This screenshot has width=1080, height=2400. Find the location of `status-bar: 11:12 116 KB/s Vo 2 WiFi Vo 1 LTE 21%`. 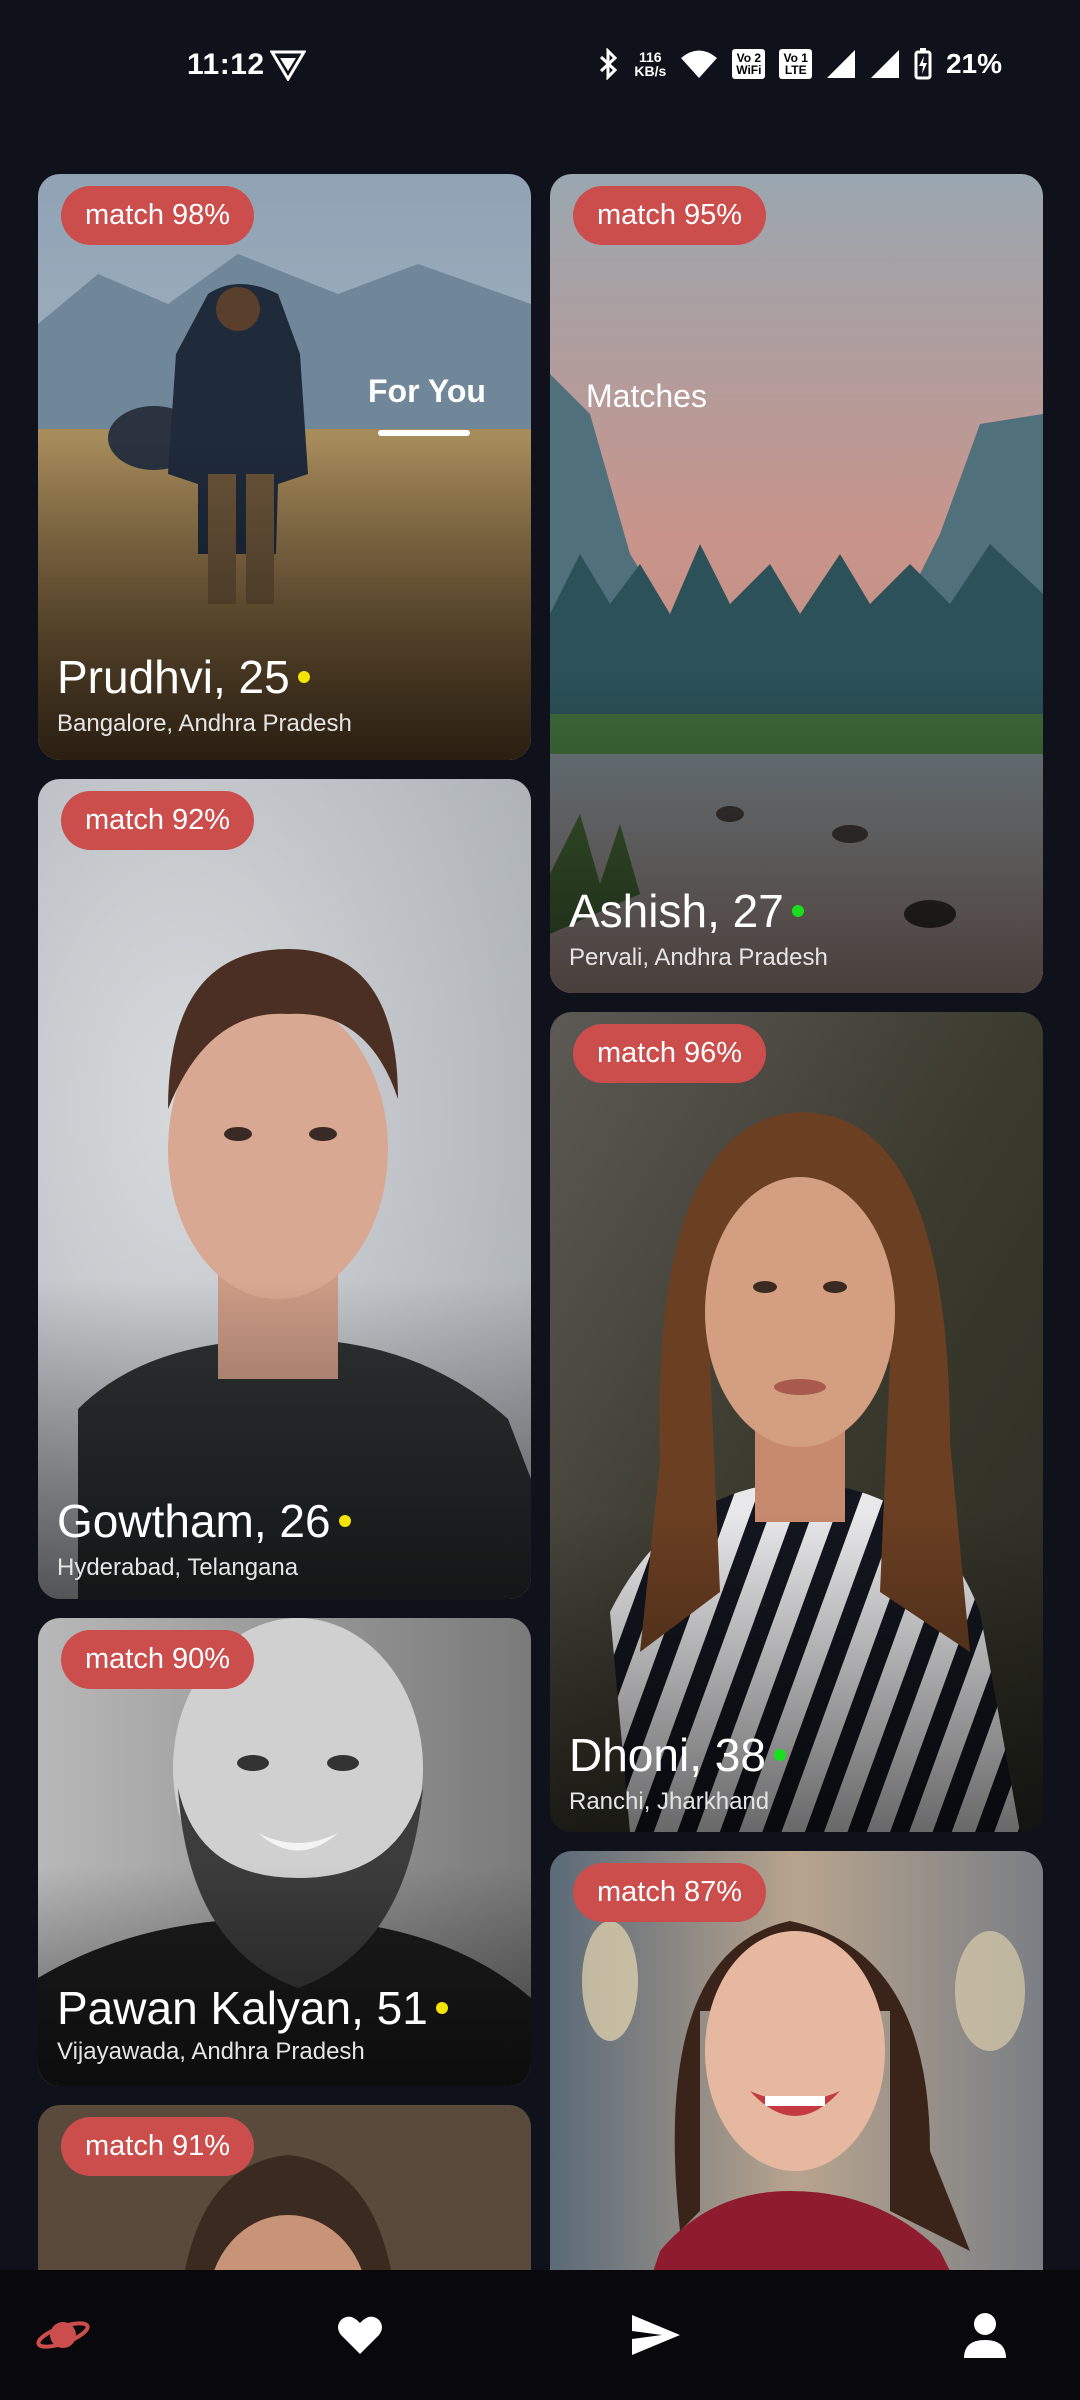

status-bar: 11:12 116 KB/s Vo 2 WiFi Vo 1 LTE 21% is located at coordinates (540, 67).